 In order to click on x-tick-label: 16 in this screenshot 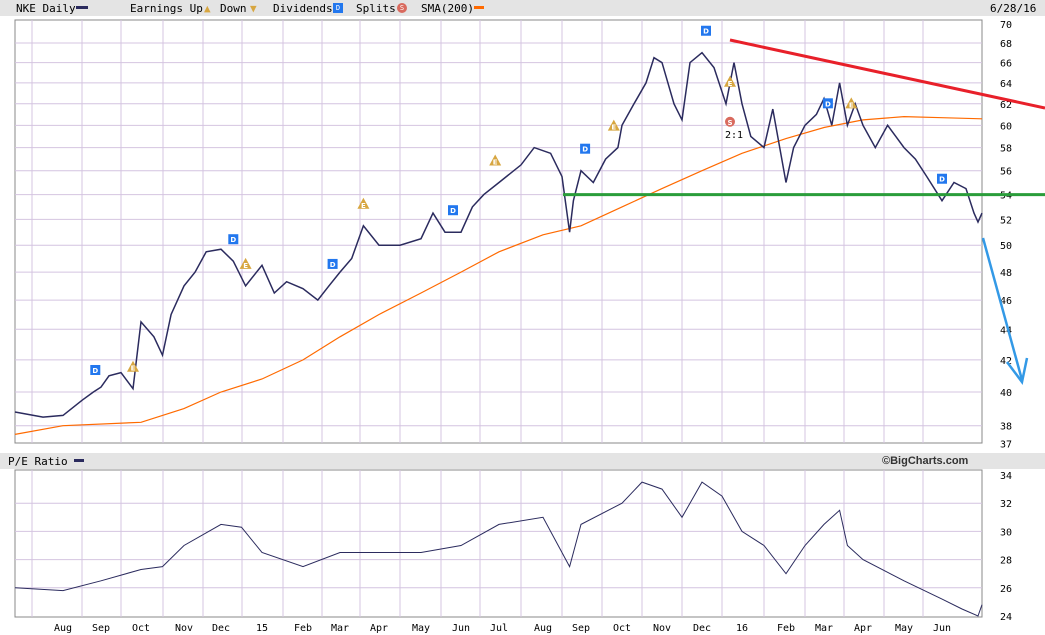, I will do `click(742, 628)`.